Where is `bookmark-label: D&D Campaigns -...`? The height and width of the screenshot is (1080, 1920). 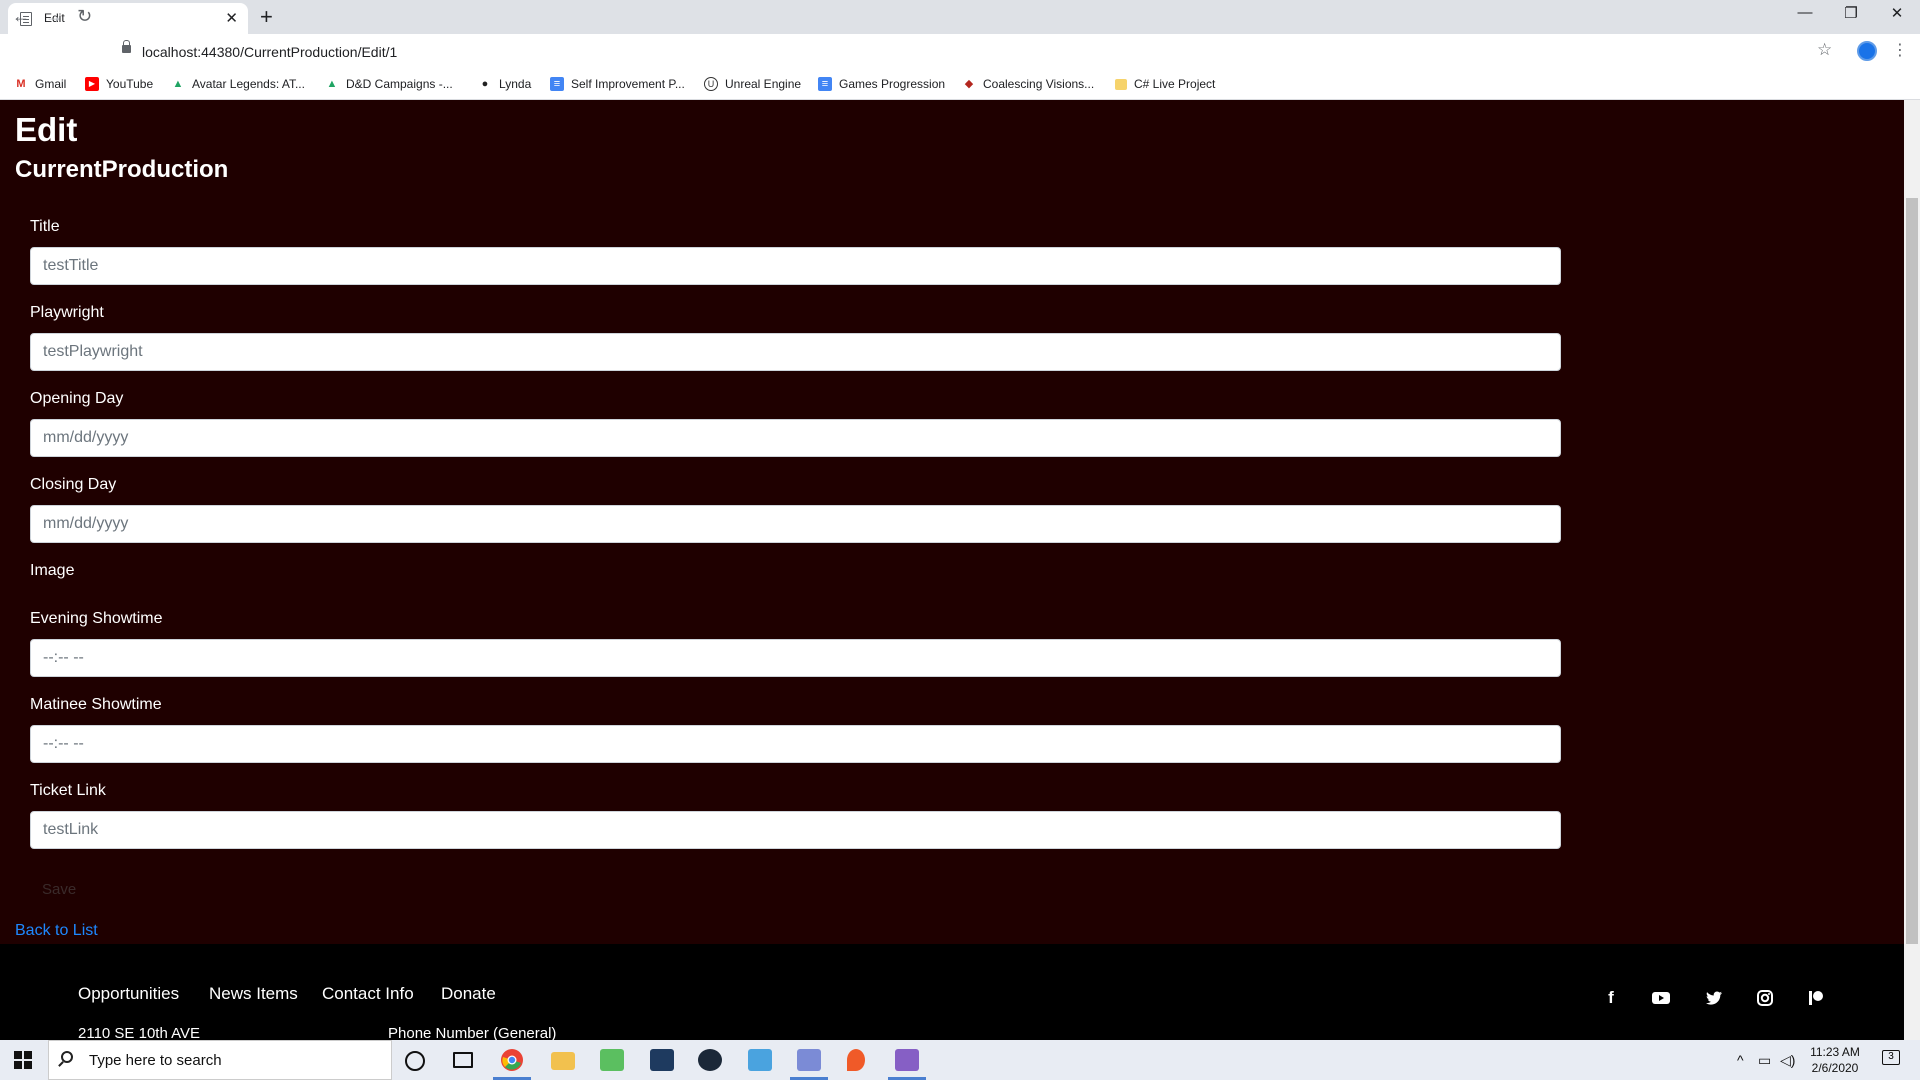 bookmark-label: D&D Campaigns -... is located at coordinates (399, 84).